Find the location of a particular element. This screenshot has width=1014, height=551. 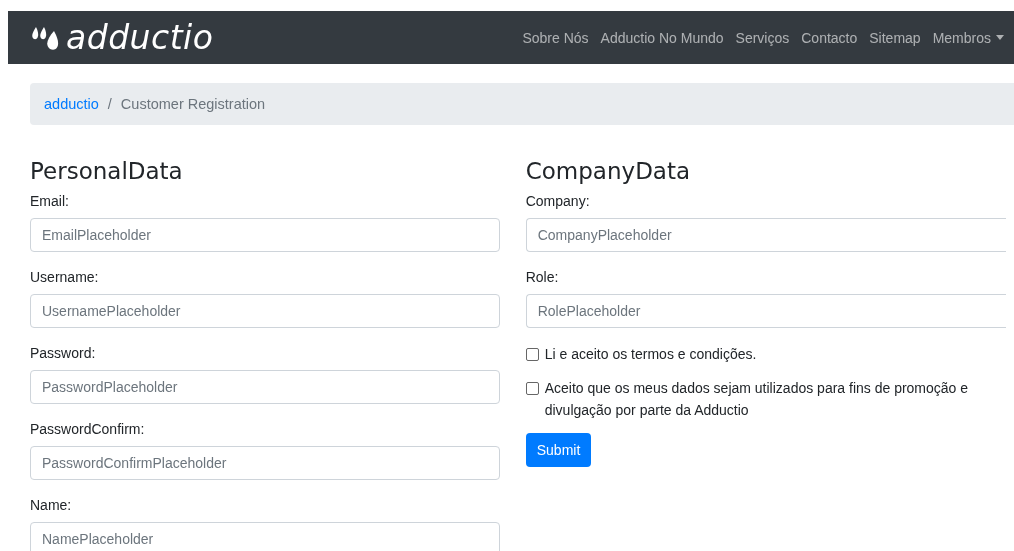

checkbox-label: Aceito que os meus dados sejam utilizados para fins de promoção e divulgação por parte da Adductio is located at coordinates (757, 399).